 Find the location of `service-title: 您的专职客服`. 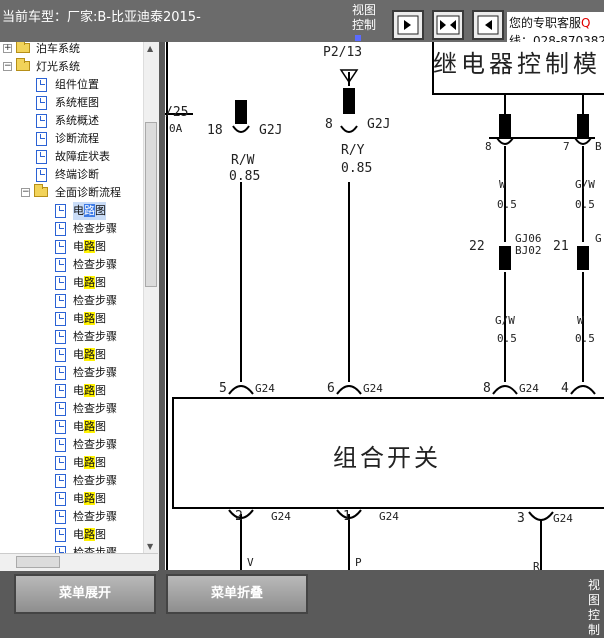

service-title: 您的专职客服 is located at coordinates (545, 23).